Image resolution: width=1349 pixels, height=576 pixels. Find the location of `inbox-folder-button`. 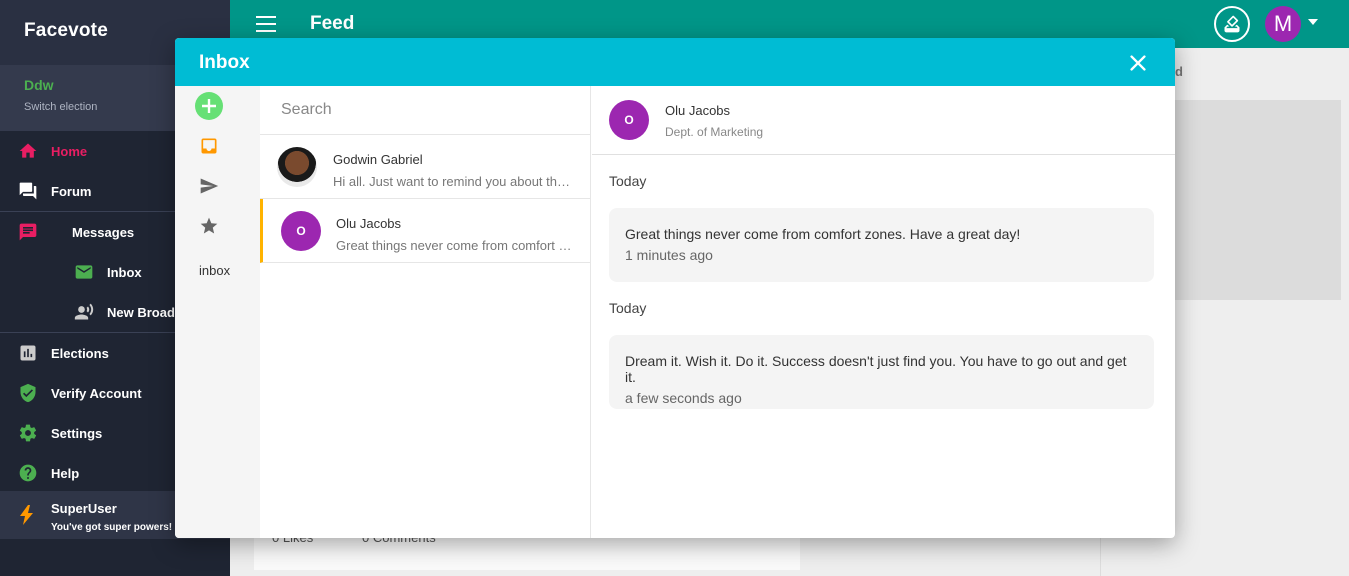

inbox-folder-button is located at coordinates (209, 146).